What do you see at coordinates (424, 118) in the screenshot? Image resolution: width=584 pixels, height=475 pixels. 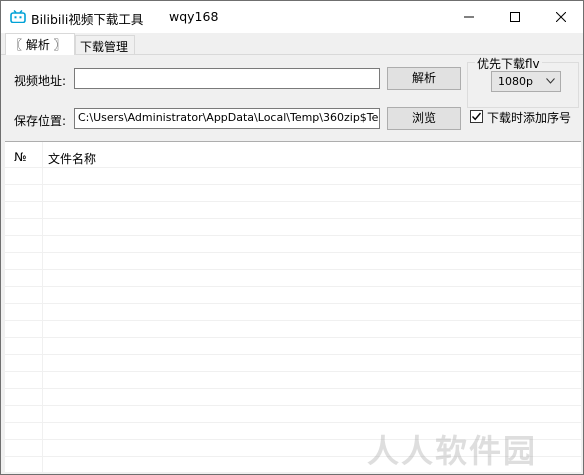 I see `browse-button: 浏览` at bounding box center [424, 118].